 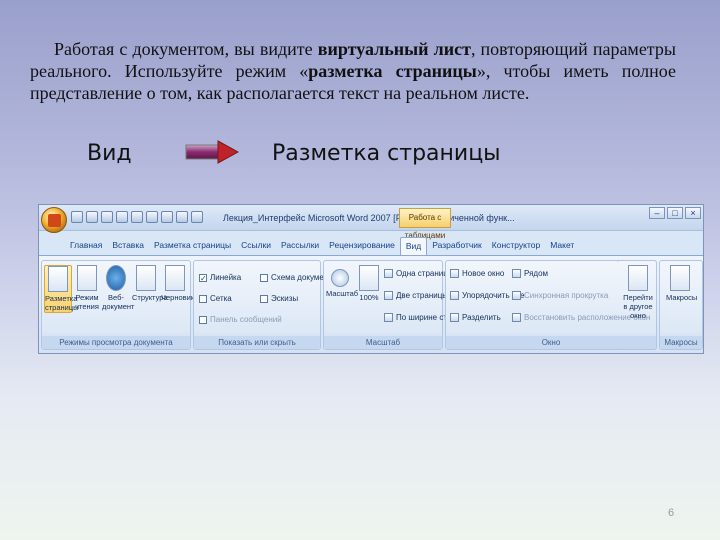 What do you see at coordinates (77, 217) in the screenshot?
I see `save-icon` at bounding box center [77, 217].